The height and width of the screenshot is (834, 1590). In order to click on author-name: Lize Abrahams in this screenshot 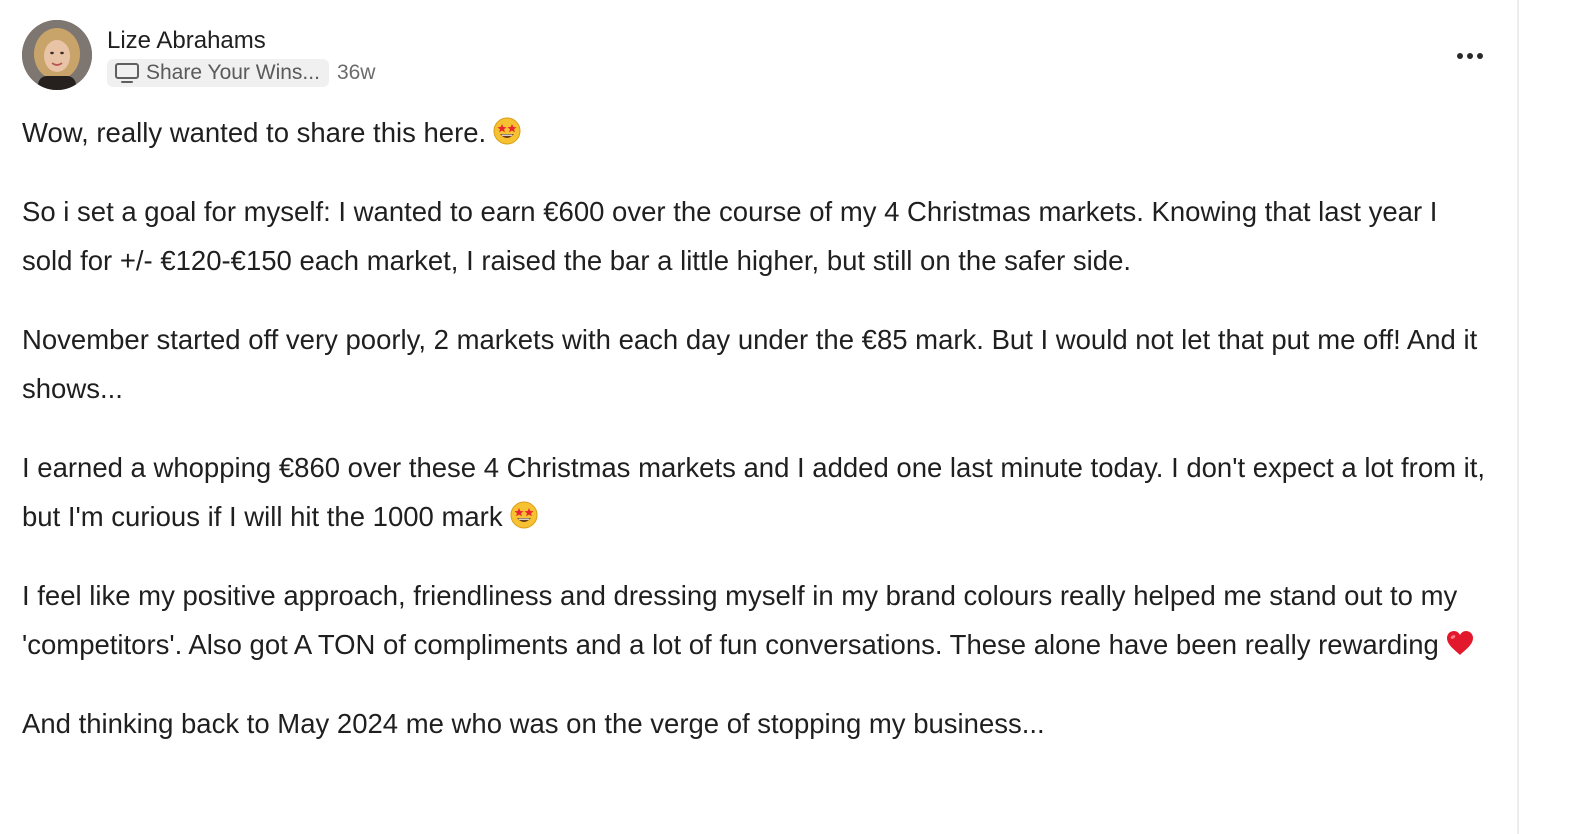, I will do `click(241, 41)`.